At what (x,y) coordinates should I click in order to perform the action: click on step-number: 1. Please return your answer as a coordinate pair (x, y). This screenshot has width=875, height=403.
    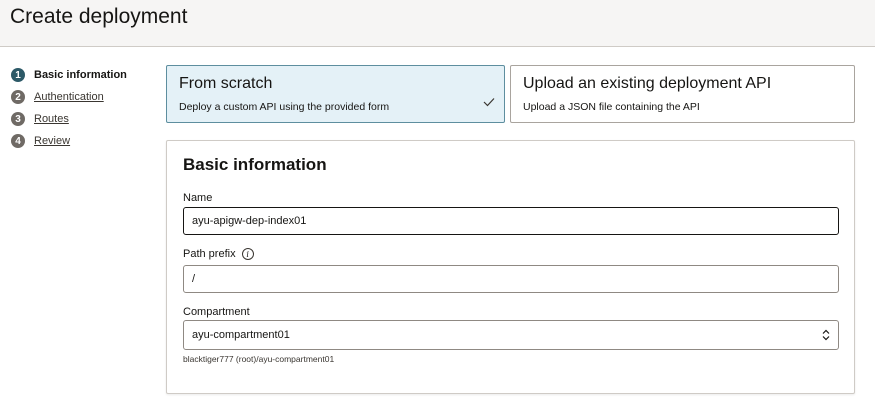
    Looking at the image, I should click on (18, 75).